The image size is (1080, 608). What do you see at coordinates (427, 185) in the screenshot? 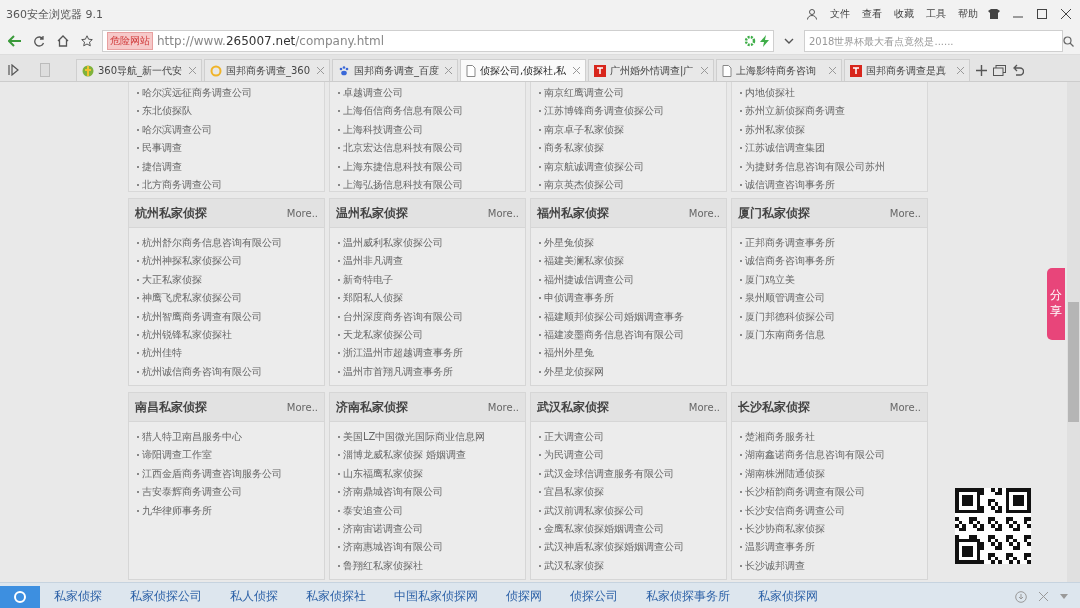
I see `company-link: 上海弘扬信息科技有限公司` at bounding box center [427, 185].